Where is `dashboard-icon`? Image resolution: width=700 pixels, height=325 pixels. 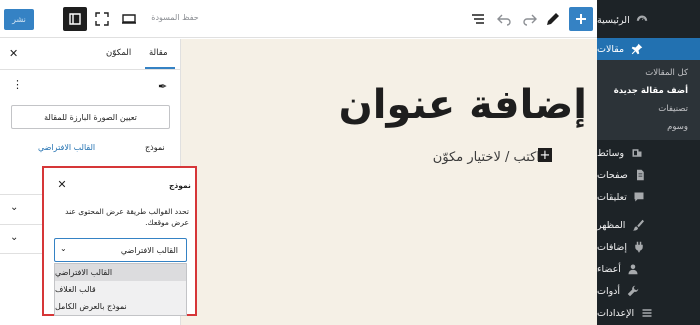 dashboard-icon is located at coordinates (642, 20).